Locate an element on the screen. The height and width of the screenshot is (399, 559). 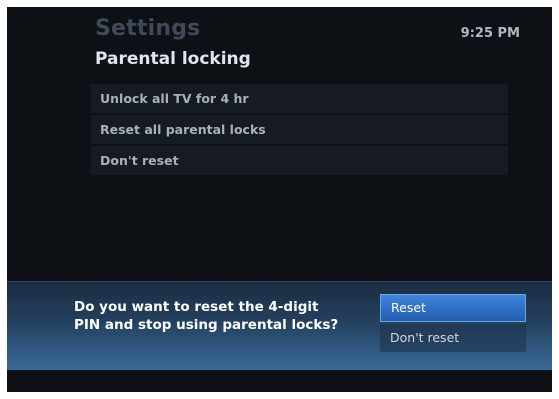
page-title: Parental locking is located at coordinates (173, 59).